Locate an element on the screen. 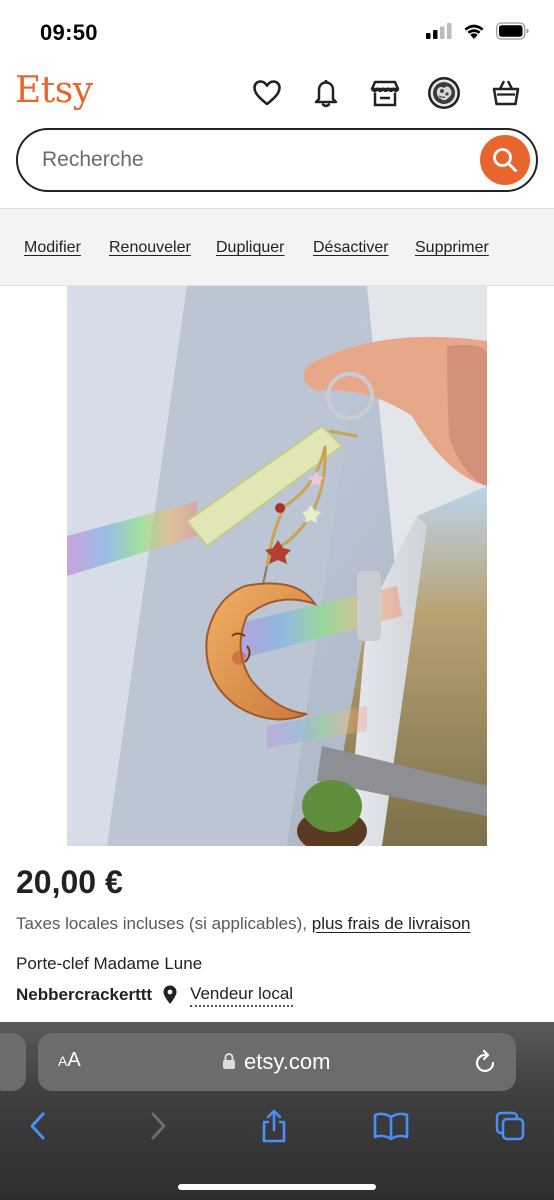 The width and height of the screenshot is (554, 1200). basket-icon is located at coordinates (506, 93).